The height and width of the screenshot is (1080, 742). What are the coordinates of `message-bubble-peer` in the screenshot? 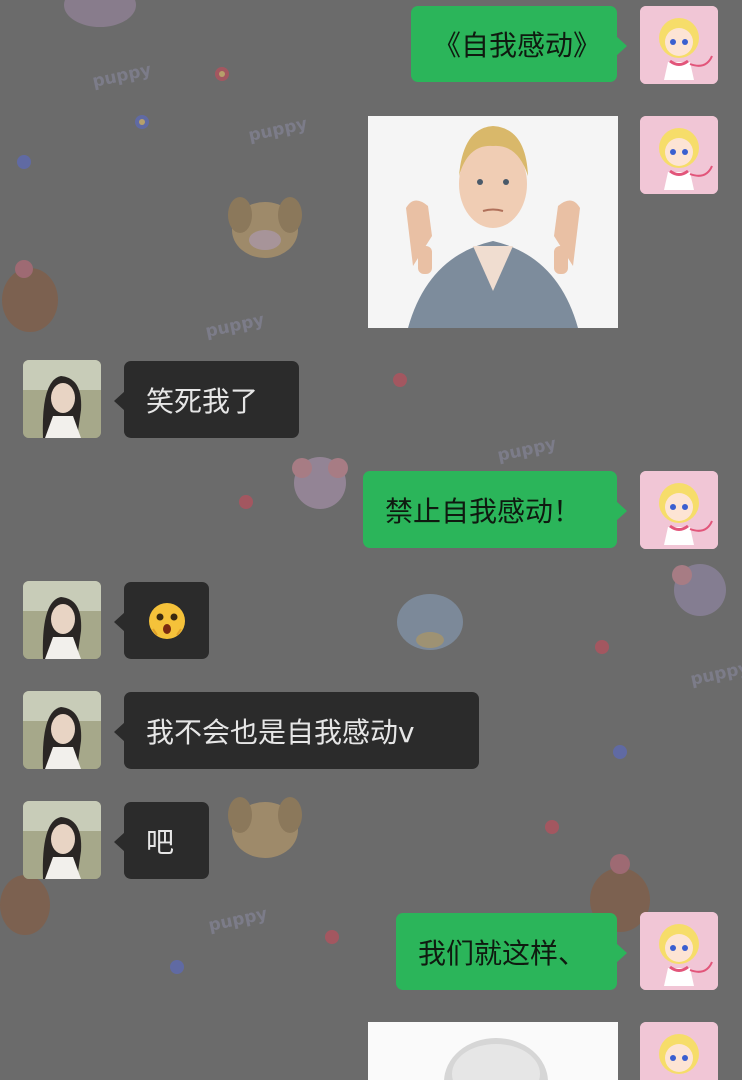 It's located at (161, 620).